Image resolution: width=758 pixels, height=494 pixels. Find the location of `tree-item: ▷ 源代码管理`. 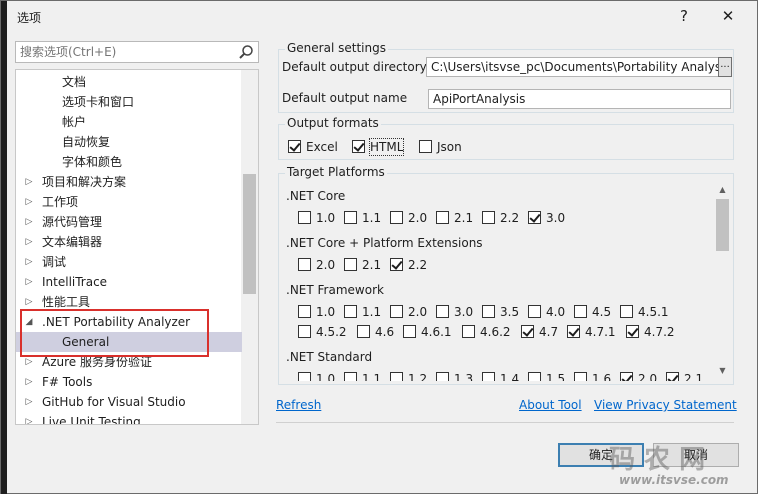

tree-item: ▷ 源代码管理 is located at coordinates (129, 222).